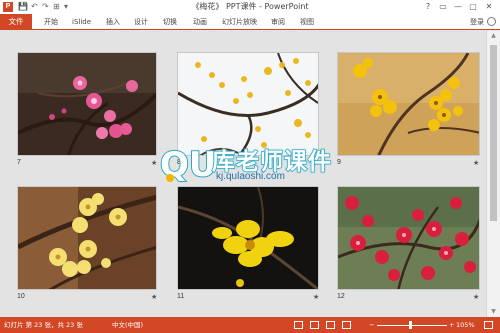  What do you see at coordinates (339, 162) in the screenshot?
I see `slide-number-9: 9` at bounding box center [339, 162].